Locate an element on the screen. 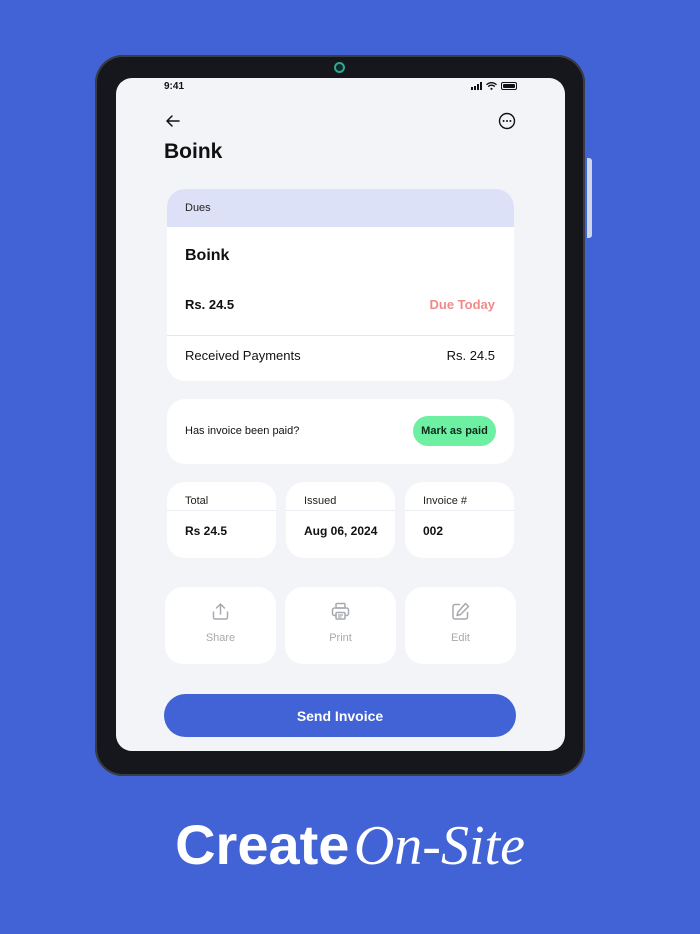  print-label: Print is located at coordinates (340, 638).